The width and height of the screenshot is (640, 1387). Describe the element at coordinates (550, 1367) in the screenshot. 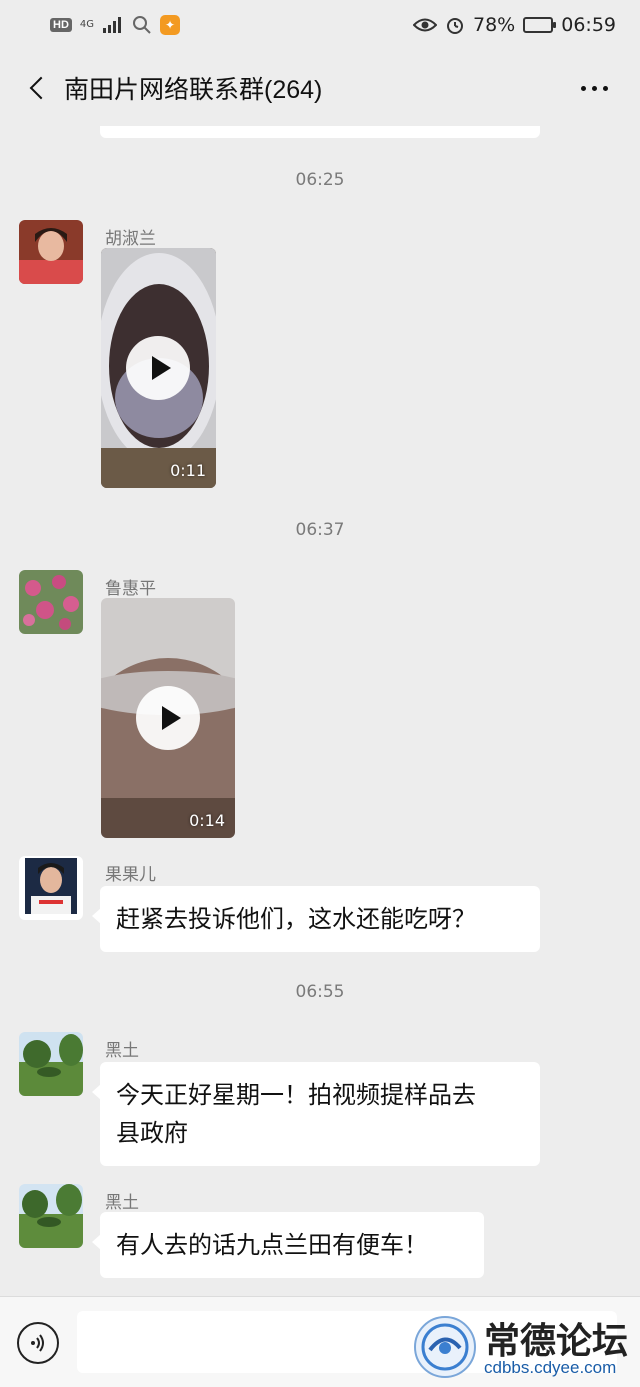

I see `watermark-url: cdbbs.cdyee.com` at that location.